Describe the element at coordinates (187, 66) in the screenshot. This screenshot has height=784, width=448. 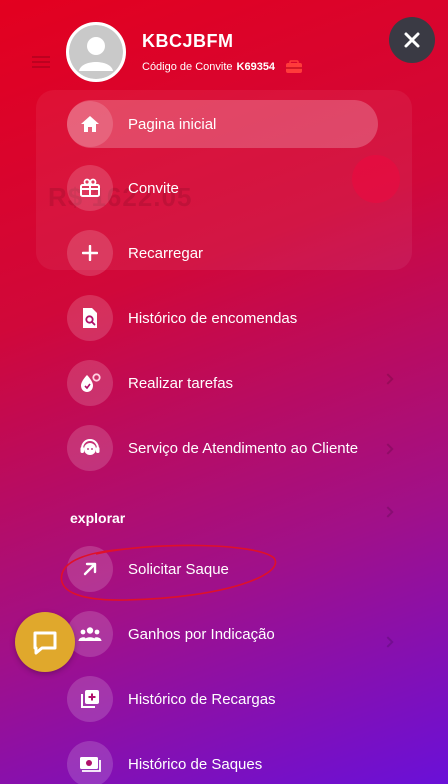
I see `invite-code-label: Código de Convite` at that location.